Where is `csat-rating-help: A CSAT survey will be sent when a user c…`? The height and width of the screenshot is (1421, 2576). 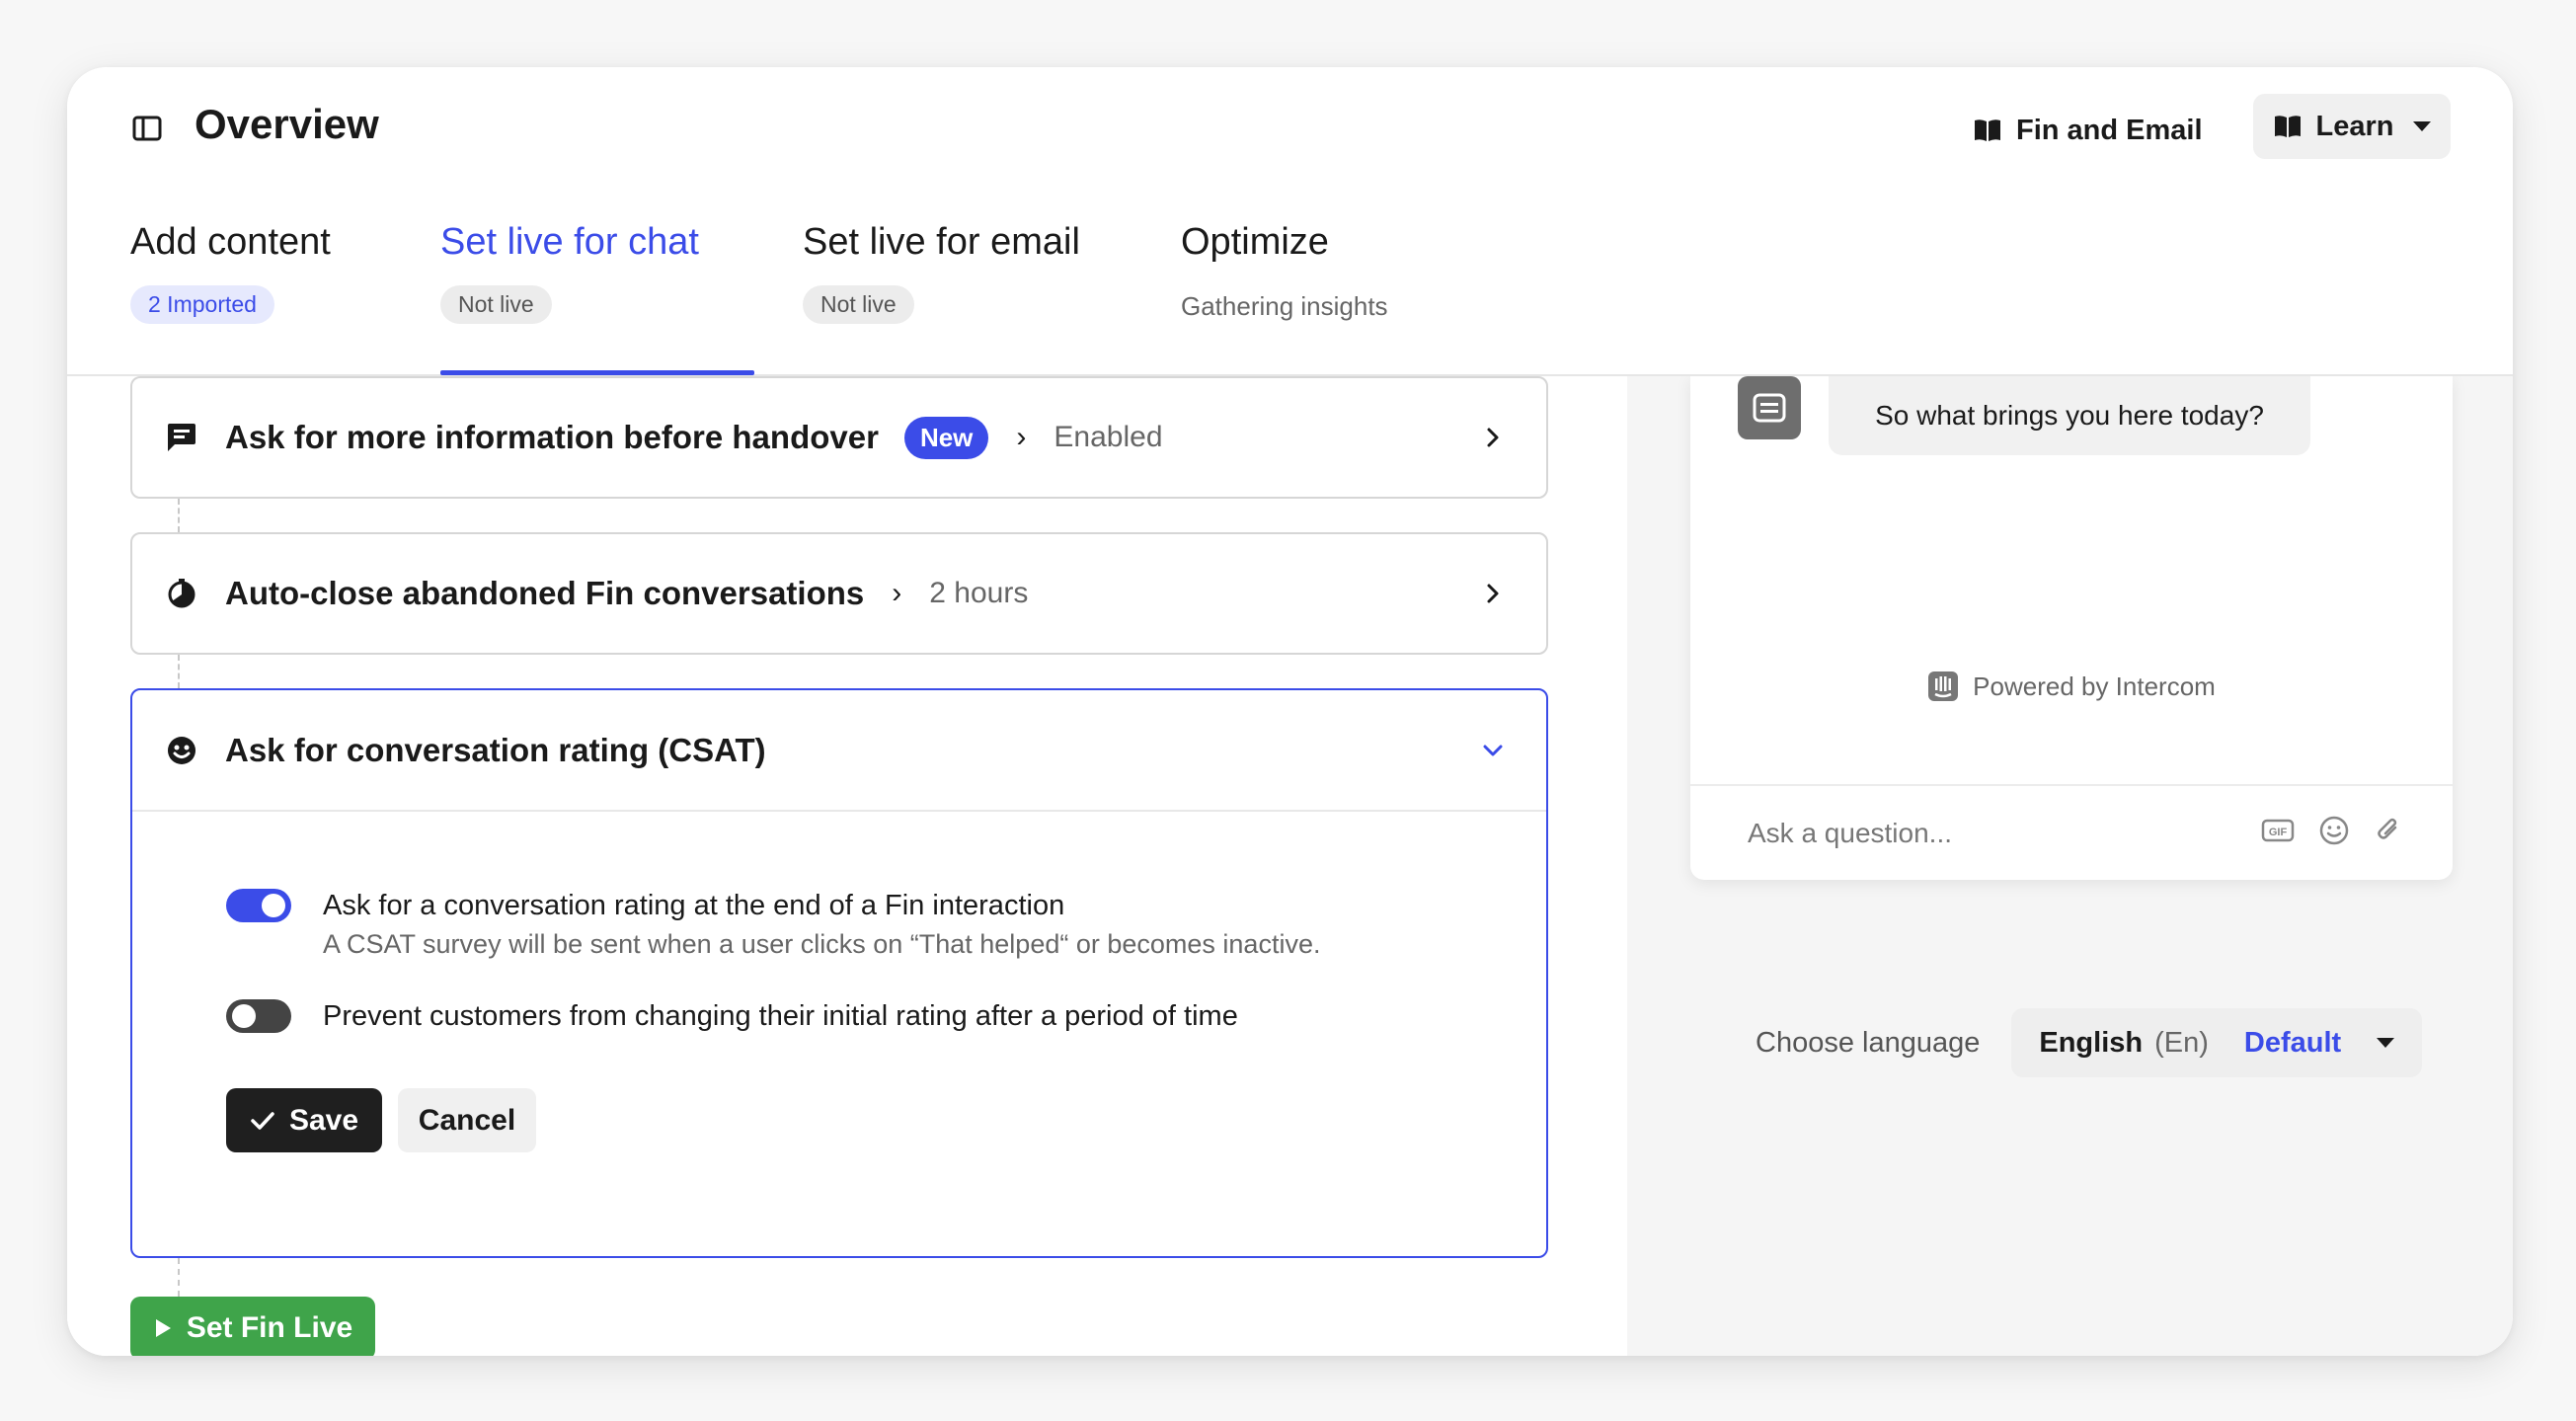 csat-rating-help: A CSAT survey will be sent when a user c… is located at coordinates (822, 944).